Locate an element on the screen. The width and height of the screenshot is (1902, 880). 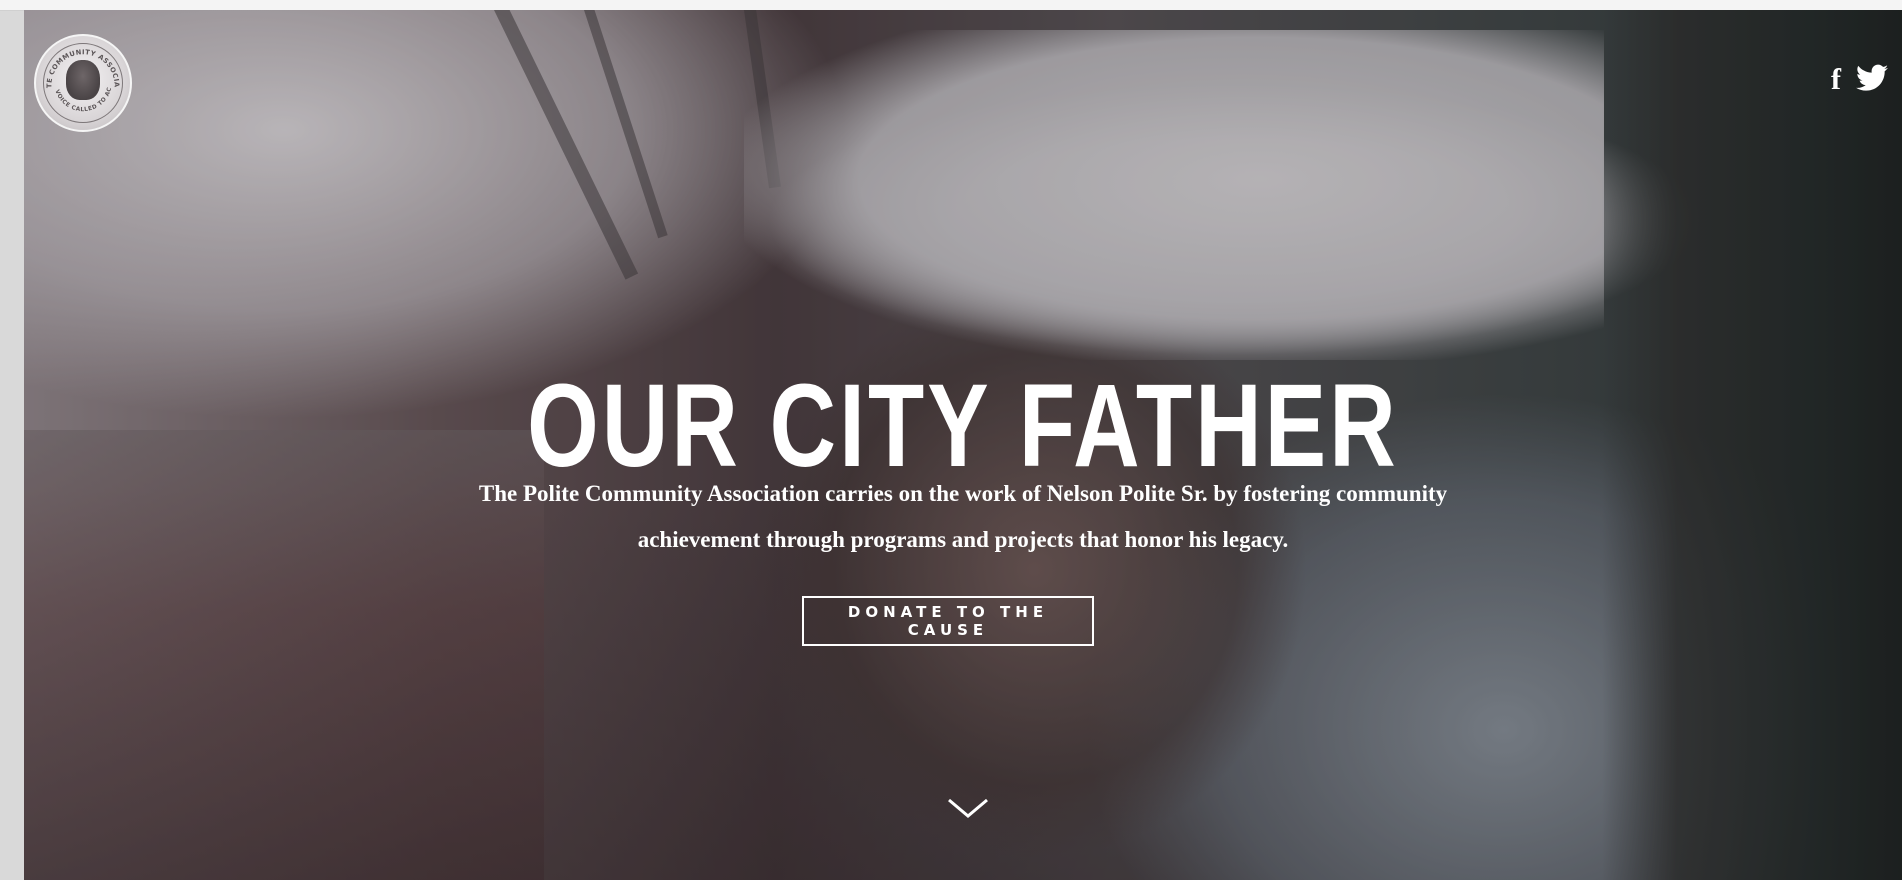
donate-button: DONATE TO THE CAUSE is located at coordinates (948, 621).